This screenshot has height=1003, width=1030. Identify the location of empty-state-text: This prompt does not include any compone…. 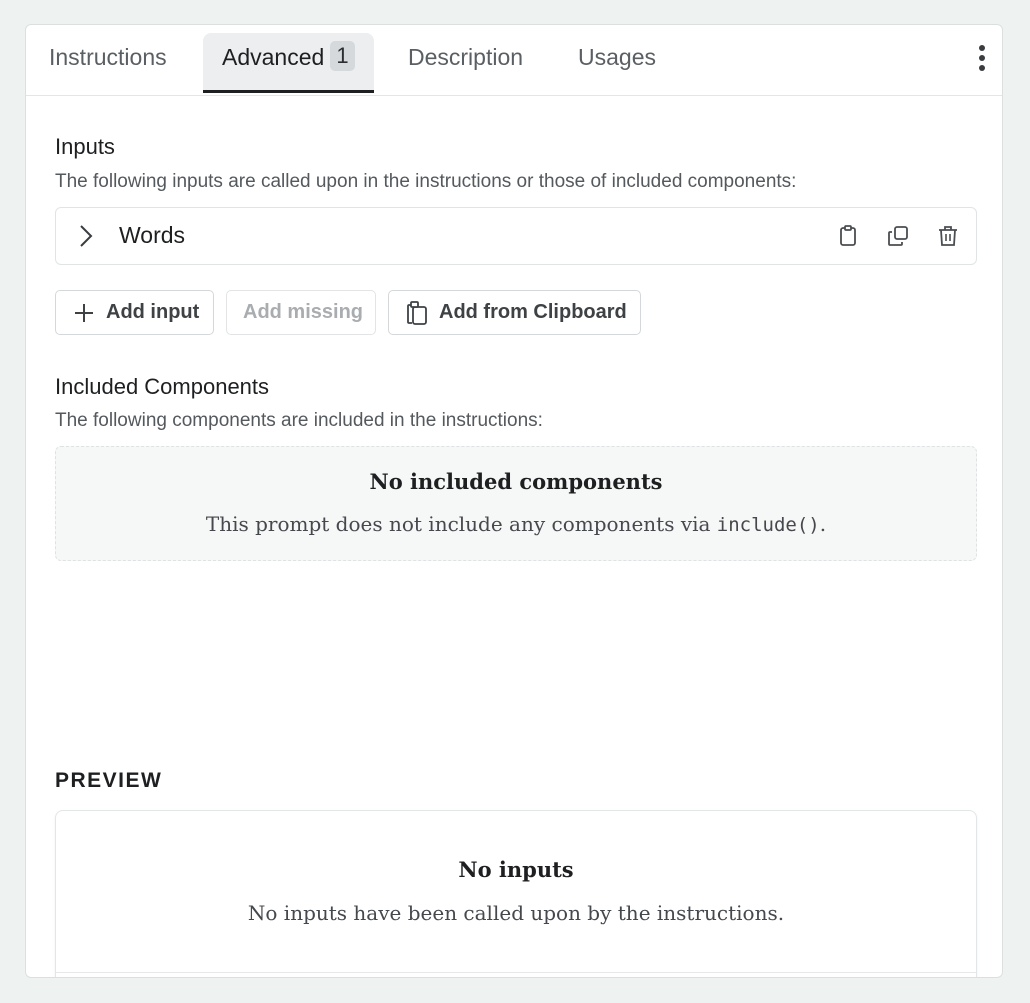
(516, 524).